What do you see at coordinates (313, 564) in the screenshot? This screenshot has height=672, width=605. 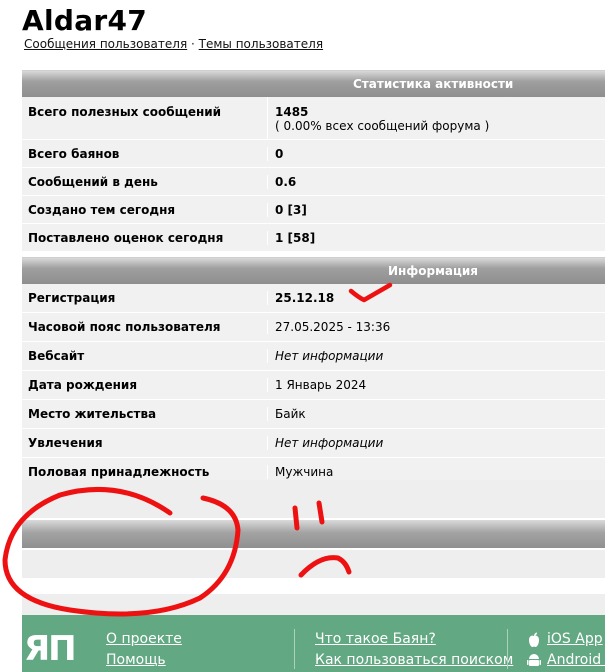 I see `empty-panel-row` at bounding box center [313, 564].